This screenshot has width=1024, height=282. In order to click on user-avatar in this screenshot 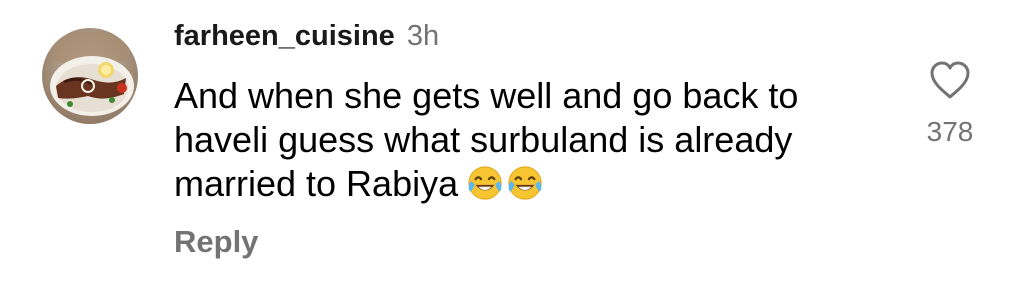, I will do `click(90, 76)`.